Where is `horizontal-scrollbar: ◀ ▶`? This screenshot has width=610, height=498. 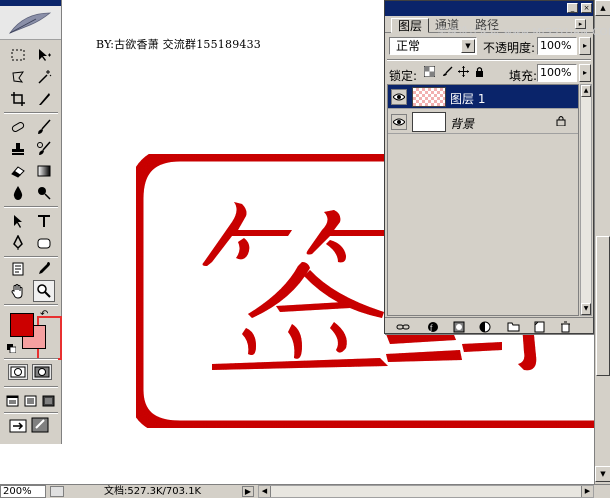 horizontal-scrollbar: ◀ ▶ is located at coordinates (426, 491).